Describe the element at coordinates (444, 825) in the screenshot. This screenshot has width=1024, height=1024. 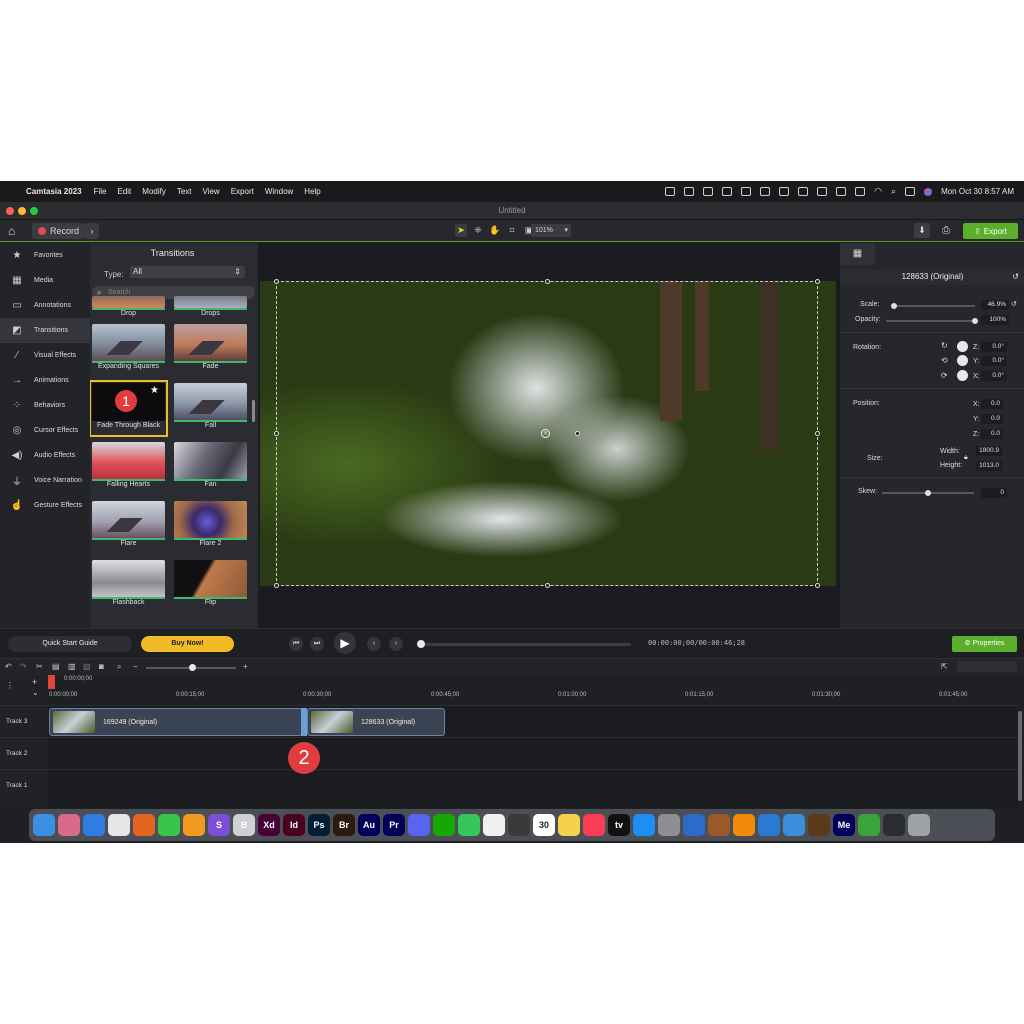
I see `upwork-icon` at that location.